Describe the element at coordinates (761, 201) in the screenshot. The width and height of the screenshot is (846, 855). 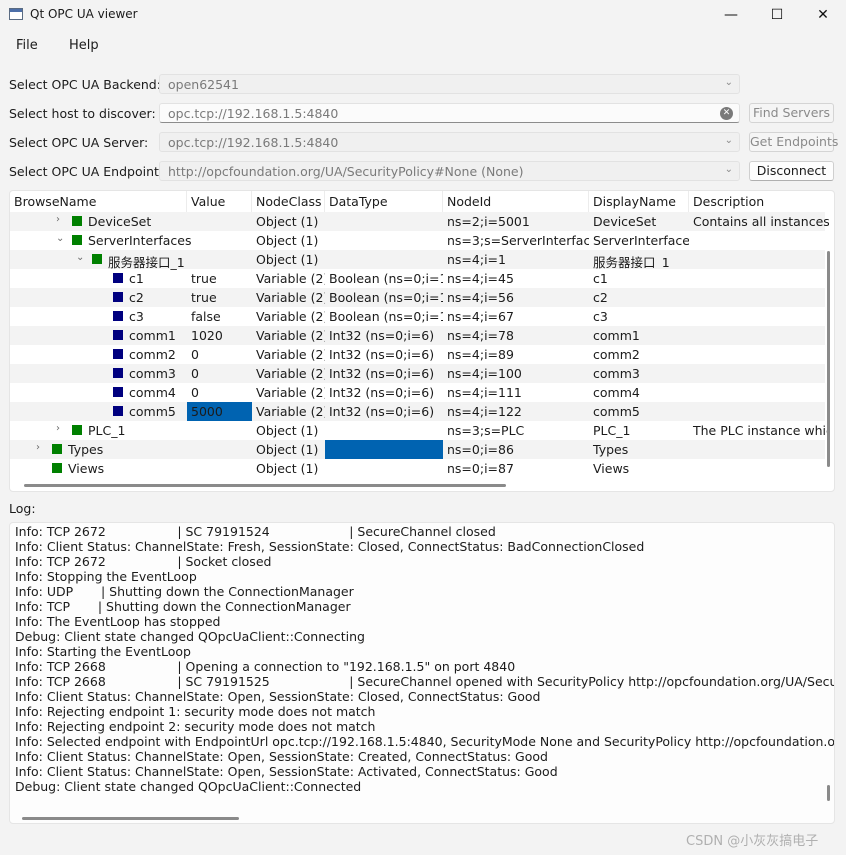
I see `header-description: Description` at that location.